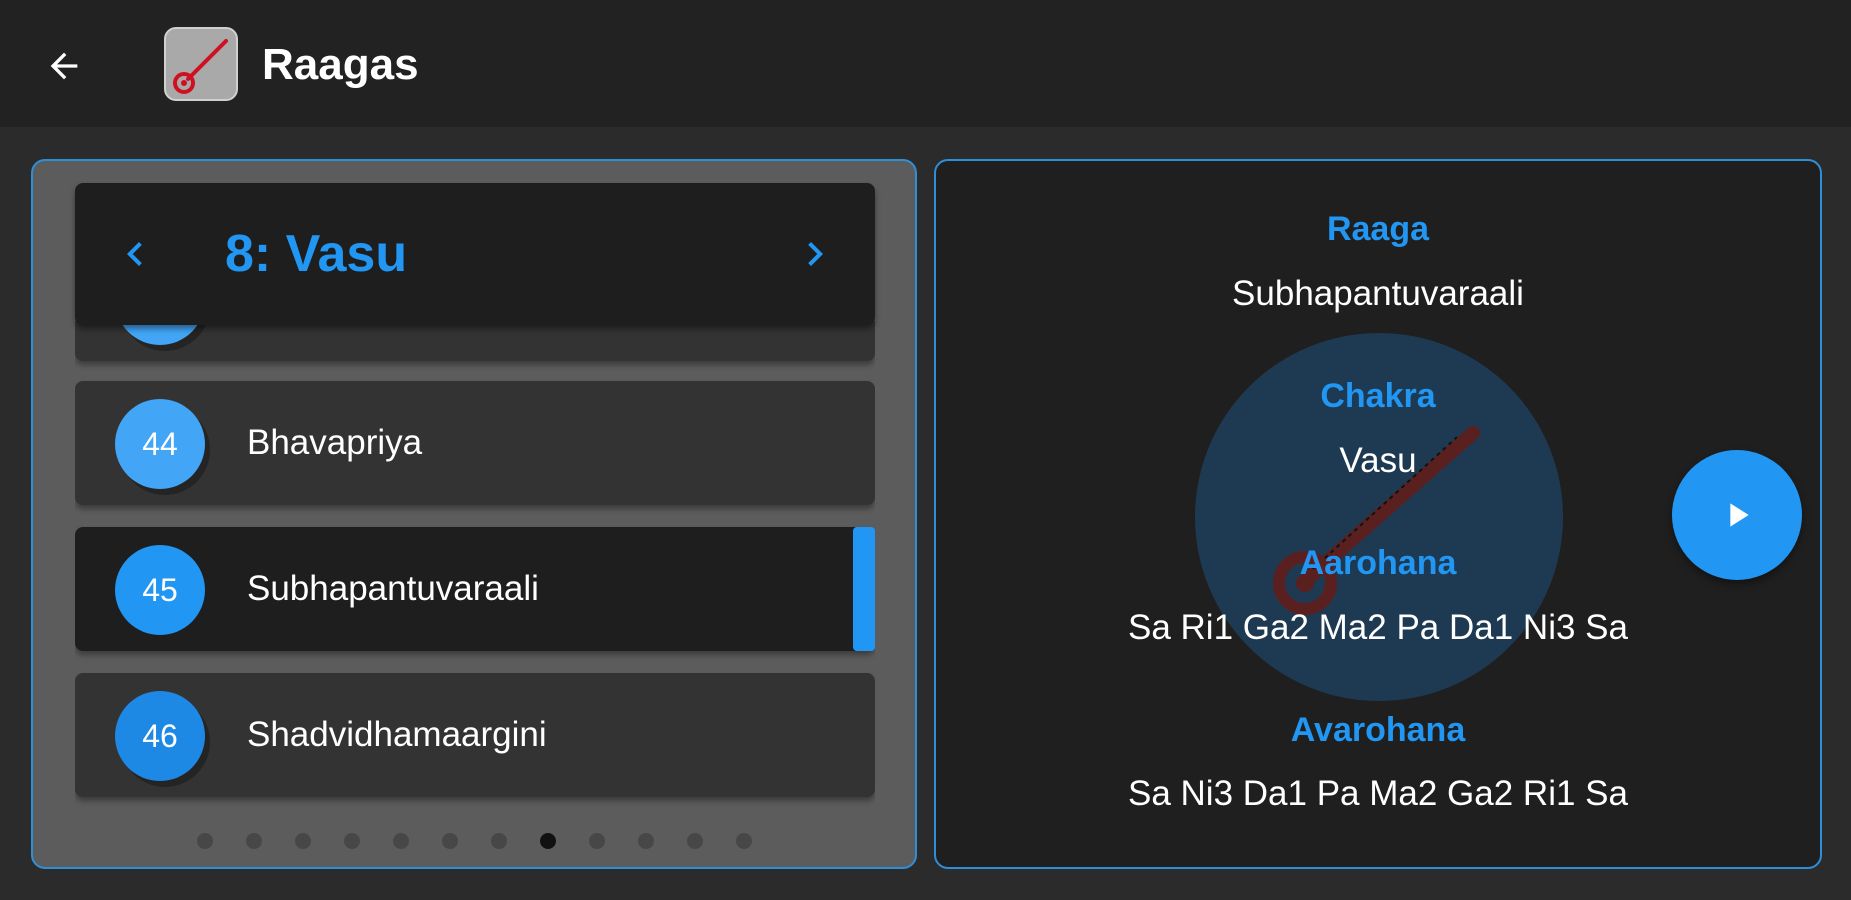 The image size is (1851, 900). I want to click on raaga-label: Raaga, so click(1378, 229).